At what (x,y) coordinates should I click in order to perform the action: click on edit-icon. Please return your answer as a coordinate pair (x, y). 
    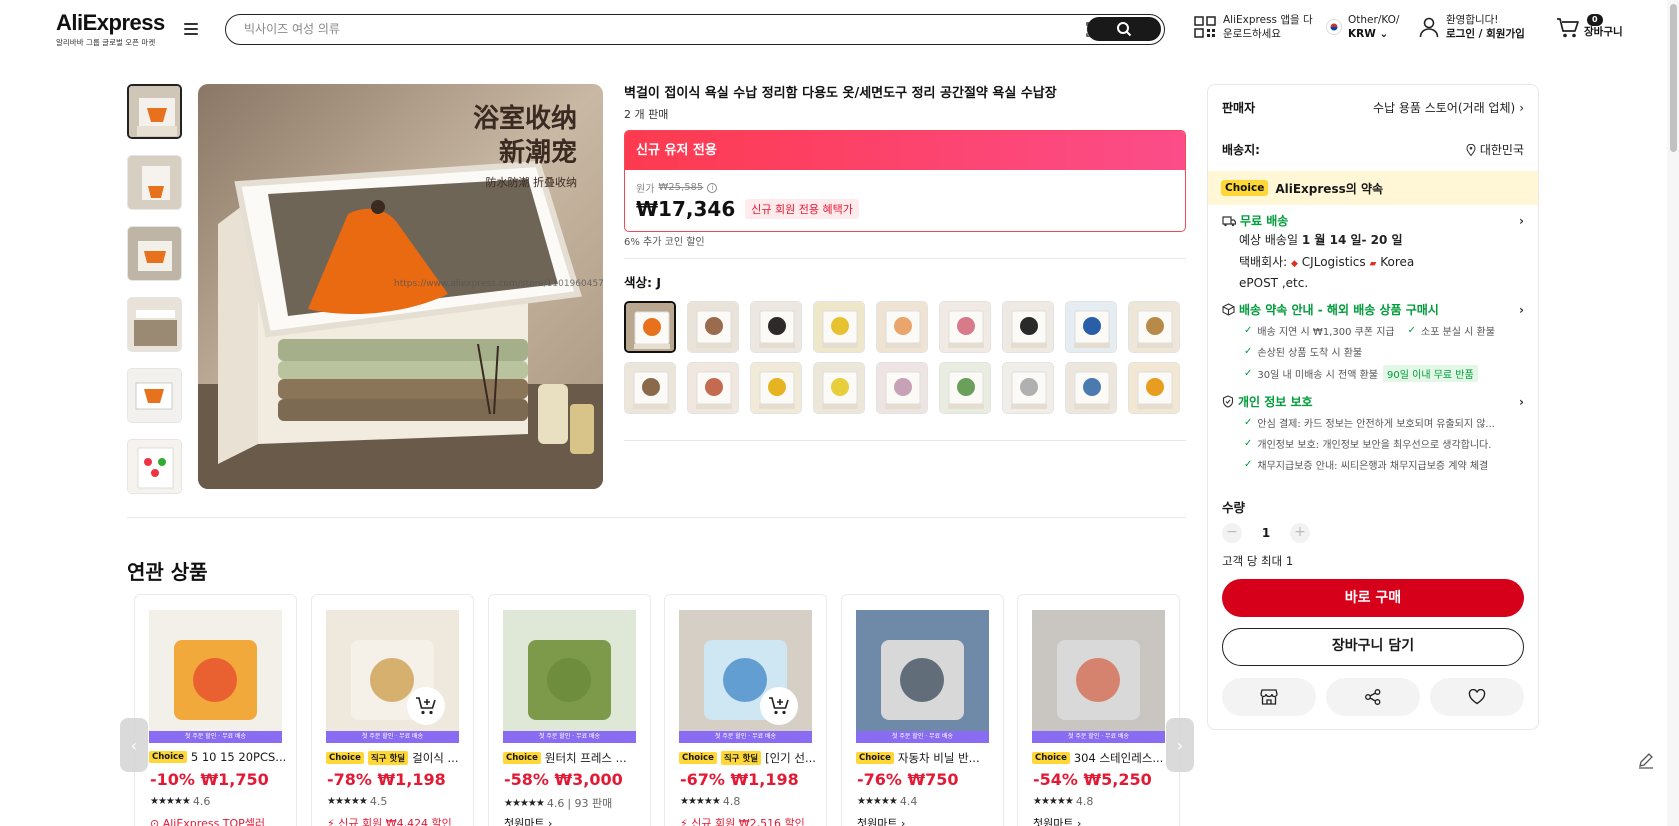
    Looking at the image, I should click on (1646, 760).